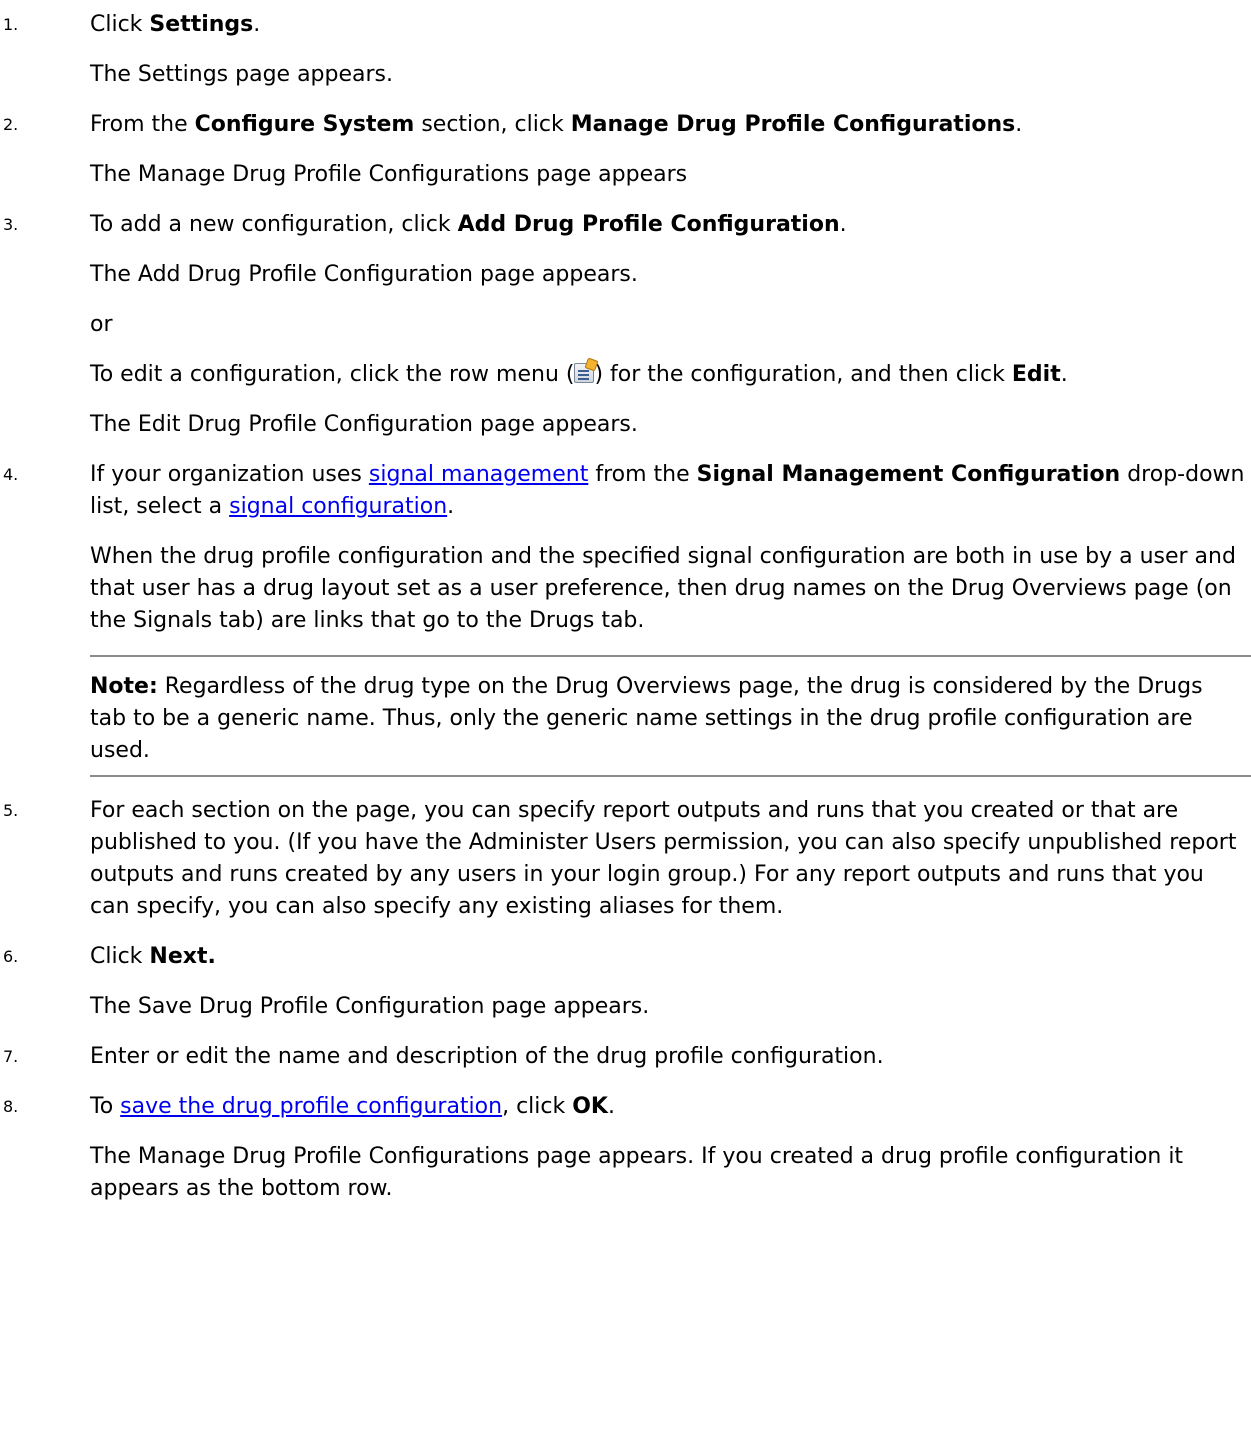 The height and width of the screenshot is (1454, 1251). What do you see at coordinates (124, 686) in the screenshot?
I see `note-label: Note:` at bounding box center [124, 686].